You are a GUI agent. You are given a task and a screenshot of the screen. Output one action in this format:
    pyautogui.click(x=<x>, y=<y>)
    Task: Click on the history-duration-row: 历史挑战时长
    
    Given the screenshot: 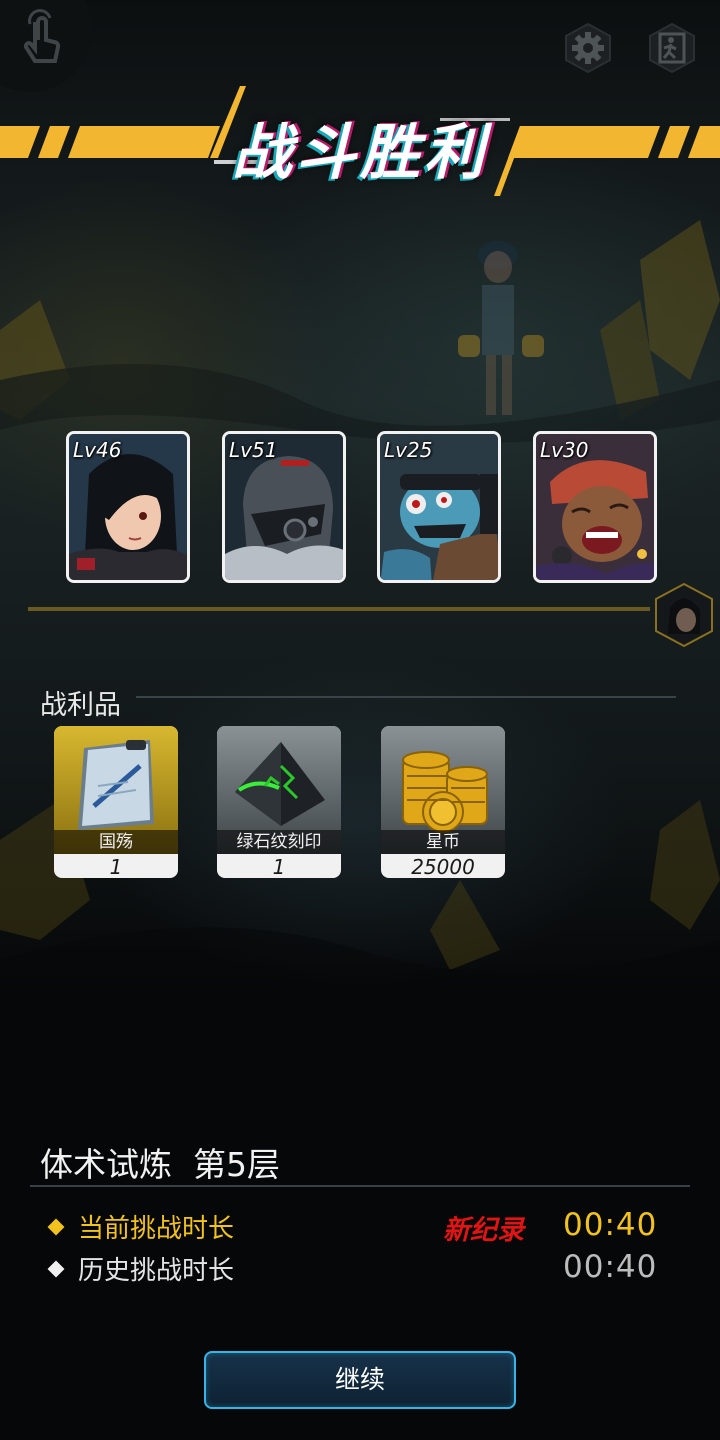 What is the action you would take?
    pyautogui.click(x=141, y=1268)
    